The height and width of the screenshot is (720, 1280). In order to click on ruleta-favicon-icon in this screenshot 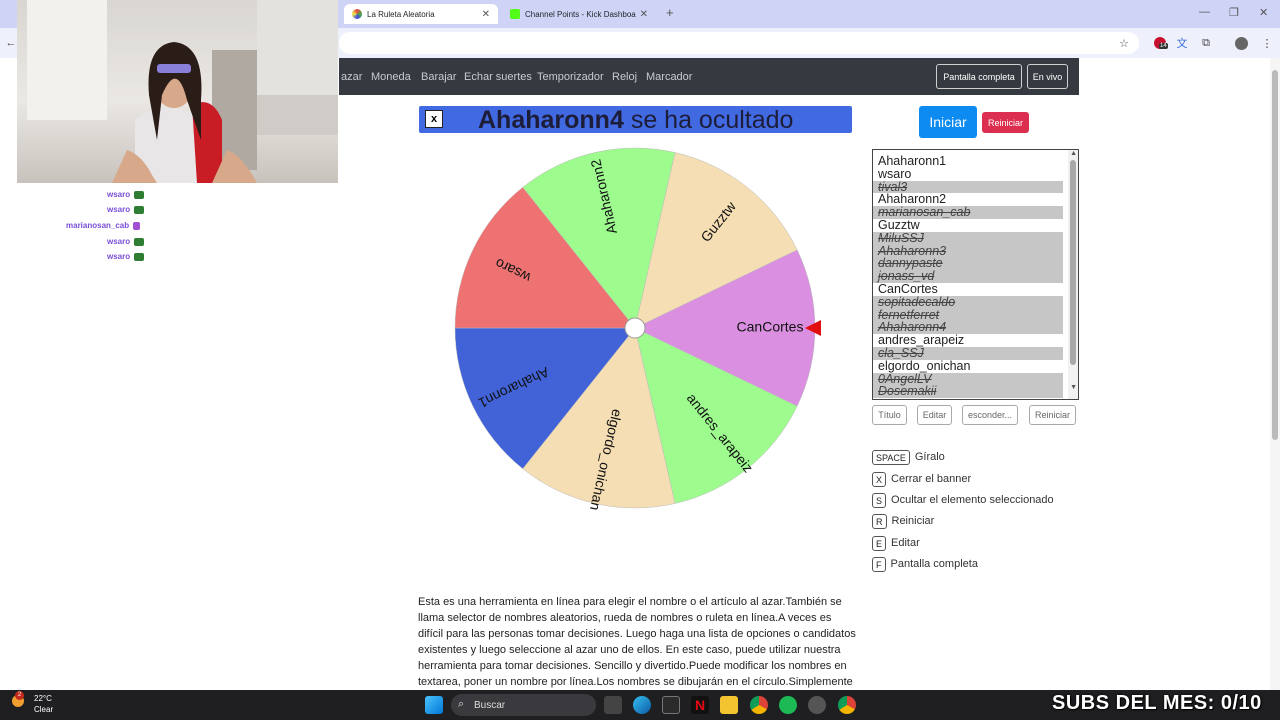, I will do `click(357, 14)`.